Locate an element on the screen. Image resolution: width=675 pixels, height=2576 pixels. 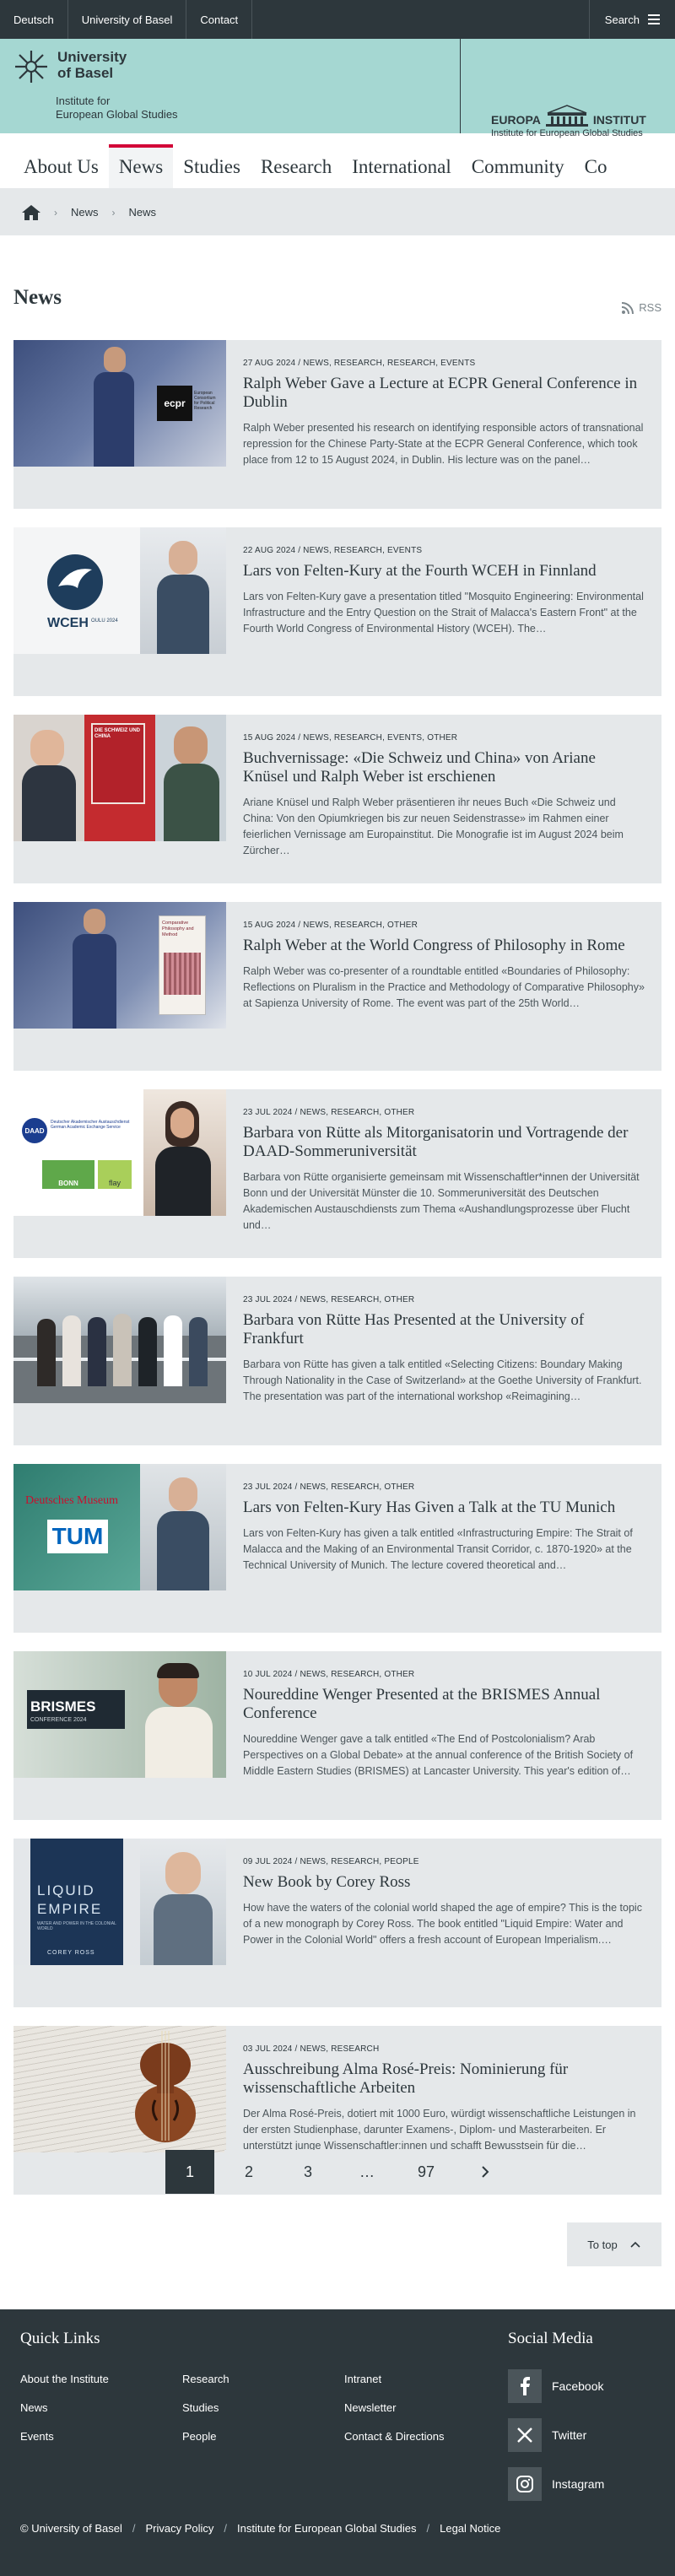
book-cover-title: Comparative Philosophy and Method is located at coordinates (178, 929).